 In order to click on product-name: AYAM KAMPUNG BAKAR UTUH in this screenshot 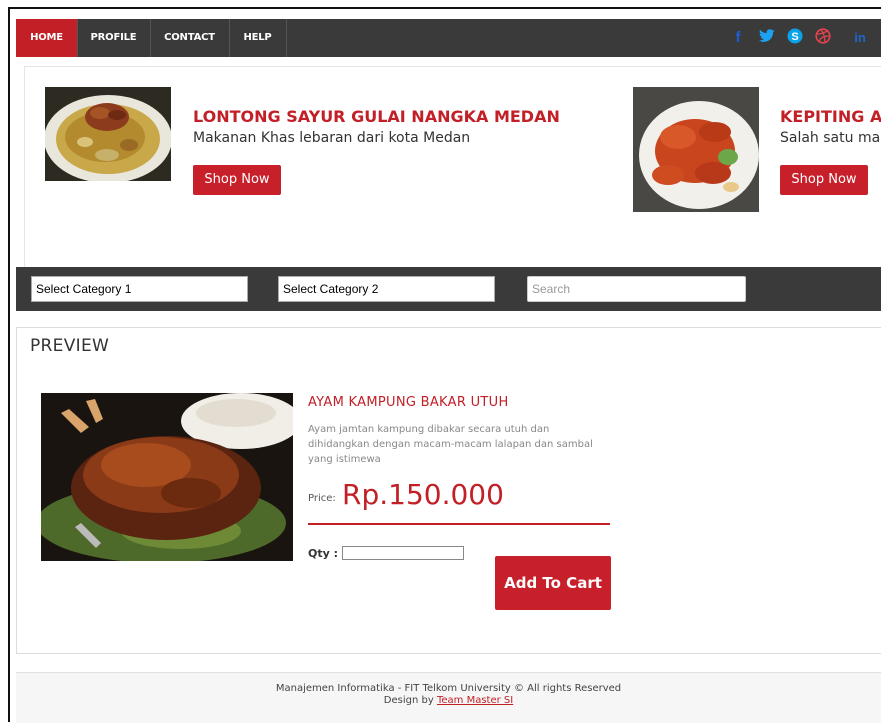, I will do `click(408, 402)`.